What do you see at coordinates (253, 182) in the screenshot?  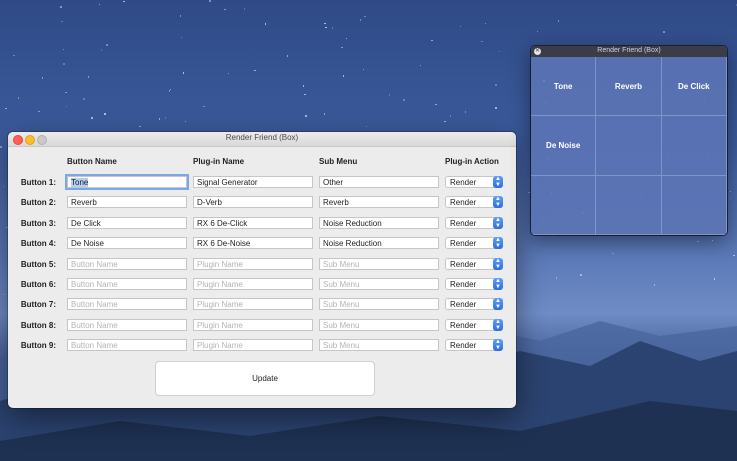 I see `plugin-name-field: Signal Generator` at bounding box center [253, 182].